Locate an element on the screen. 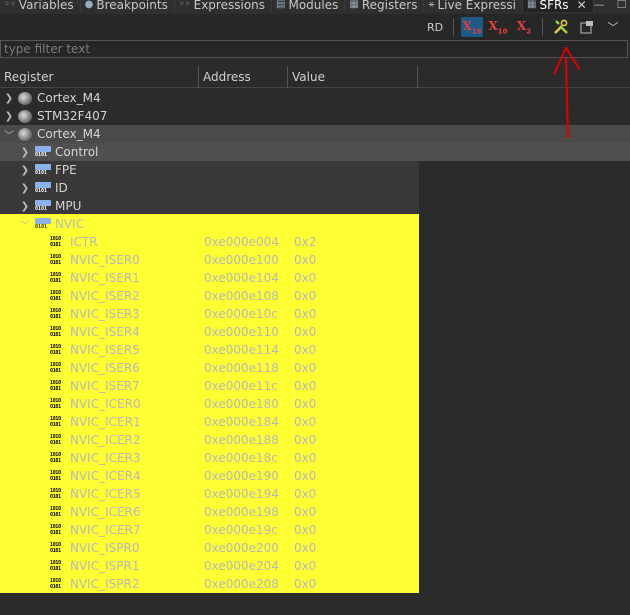  tree-node-selected: ﹀ Cortex_M4 is located at coordinates (315, 134).